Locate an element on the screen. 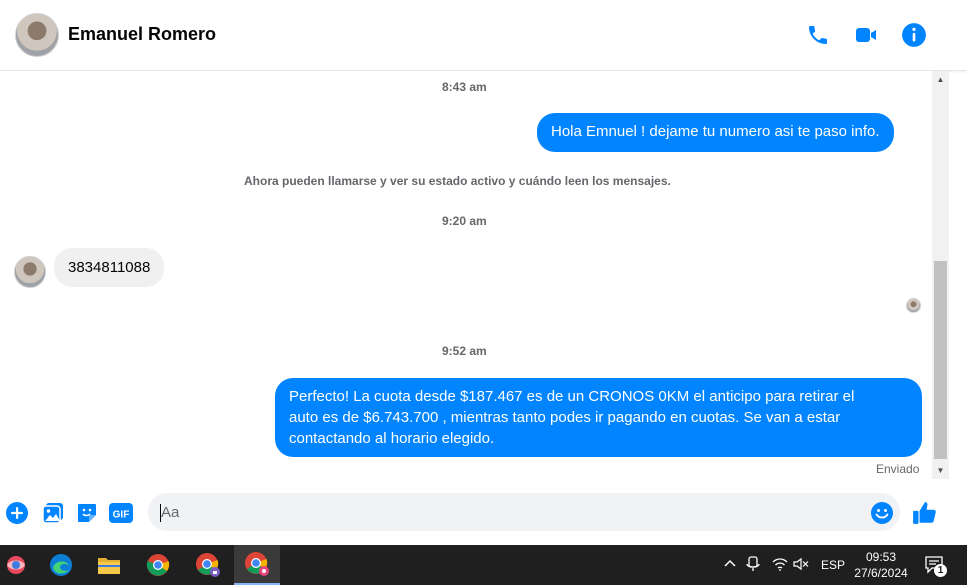 Image resolution: width=967 pixels, height=585 pixels. timestamp: 9:20 am is located at coordinates (464, 221).